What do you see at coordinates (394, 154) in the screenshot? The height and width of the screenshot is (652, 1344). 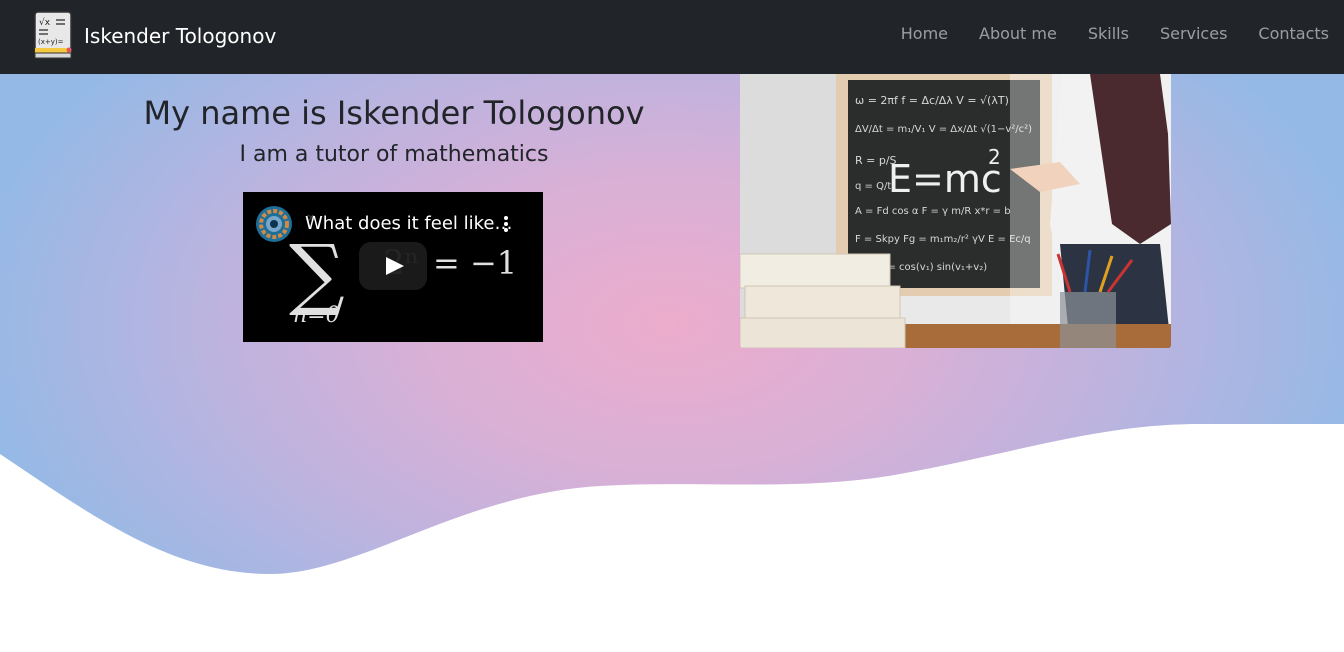 I see `hero-subtitle: I am a tutor of mathematics` at bounding box center [394, 154].